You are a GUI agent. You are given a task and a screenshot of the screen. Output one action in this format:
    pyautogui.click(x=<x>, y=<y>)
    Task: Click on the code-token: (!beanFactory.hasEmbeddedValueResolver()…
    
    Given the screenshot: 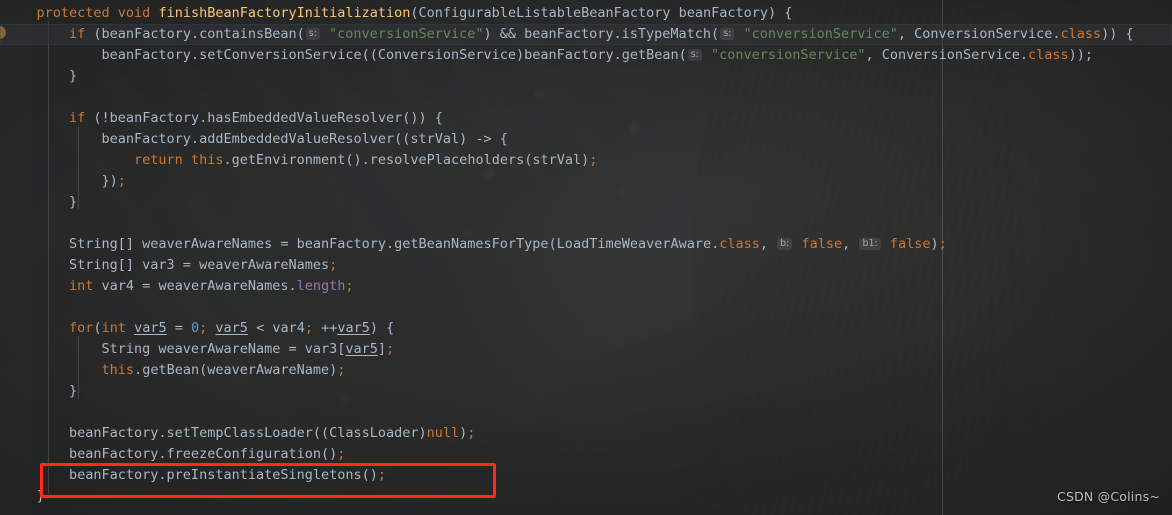 What is the action you would take?
    pyautogui.click(x=264, y=118)
    